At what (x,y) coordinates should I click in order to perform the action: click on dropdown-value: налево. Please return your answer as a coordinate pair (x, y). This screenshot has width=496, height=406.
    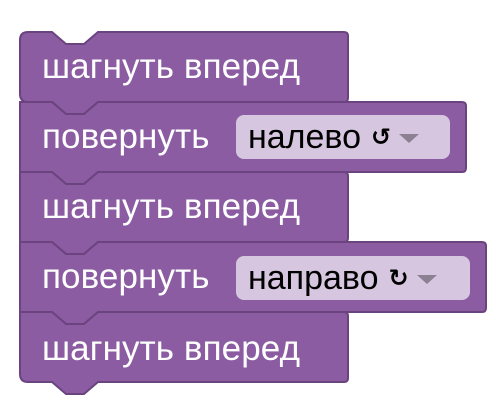
    Looking at the image, I should click on (305, 137).